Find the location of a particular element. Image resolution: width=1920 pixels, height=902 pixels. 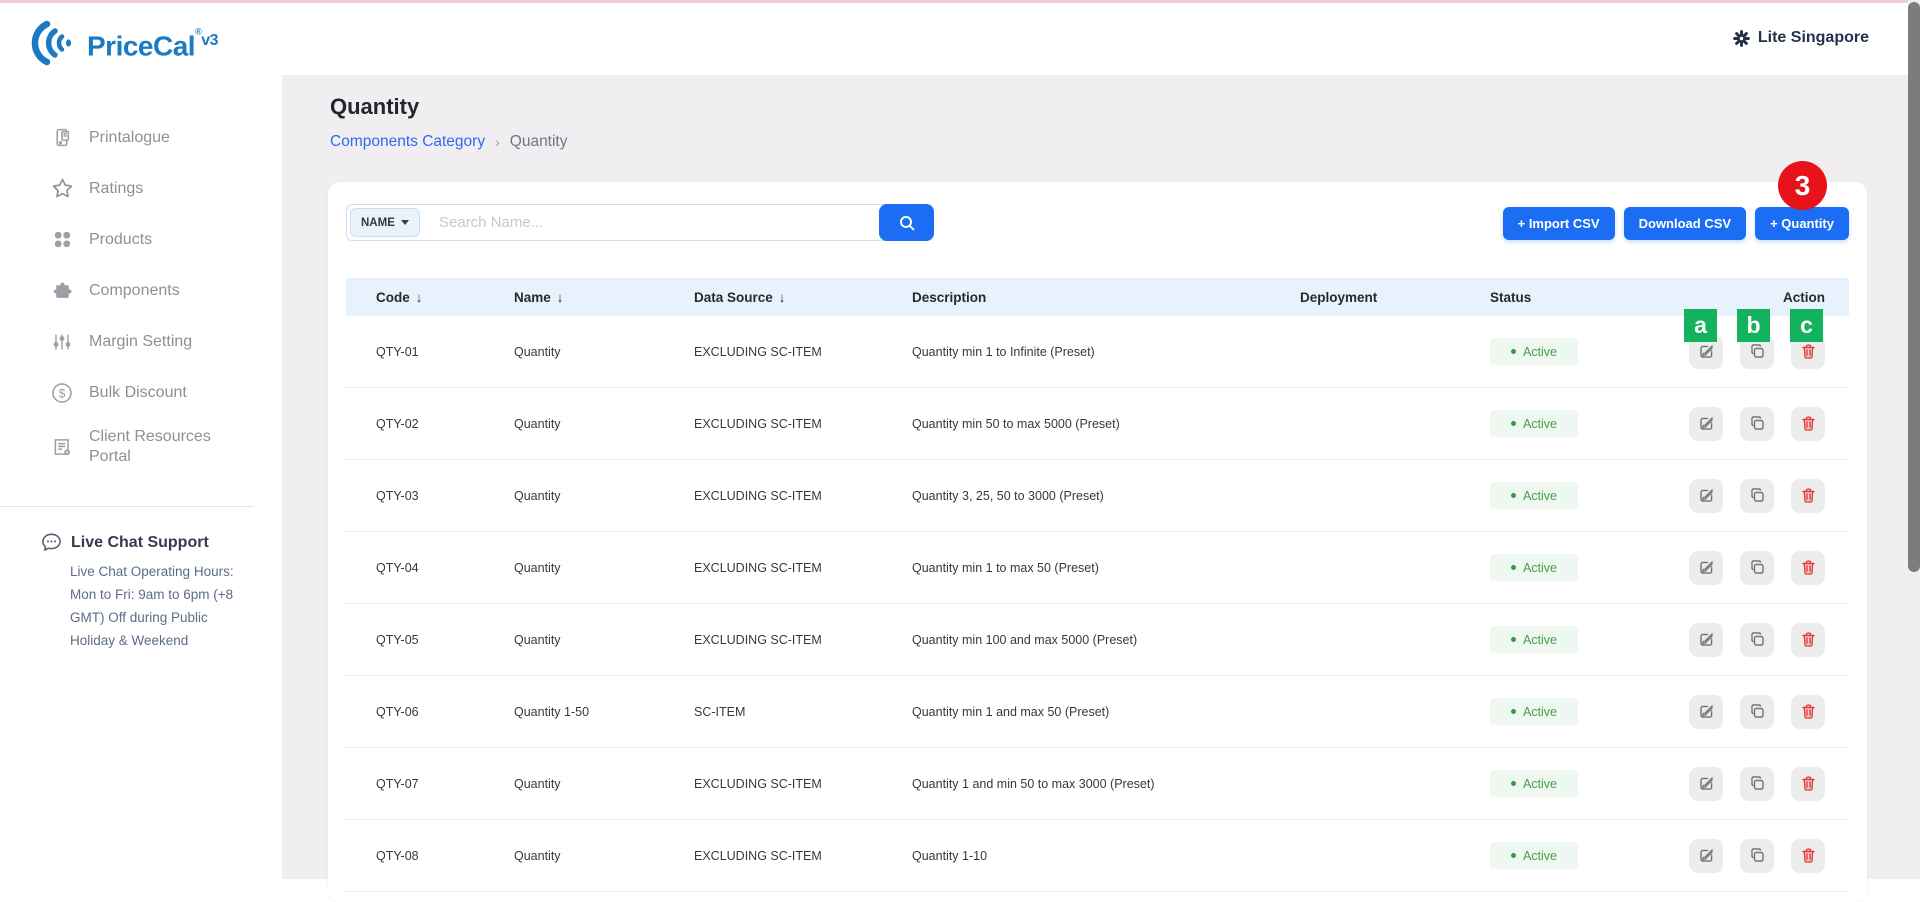

column-header-code: Code ↓ is located at coordinates (445, 297).